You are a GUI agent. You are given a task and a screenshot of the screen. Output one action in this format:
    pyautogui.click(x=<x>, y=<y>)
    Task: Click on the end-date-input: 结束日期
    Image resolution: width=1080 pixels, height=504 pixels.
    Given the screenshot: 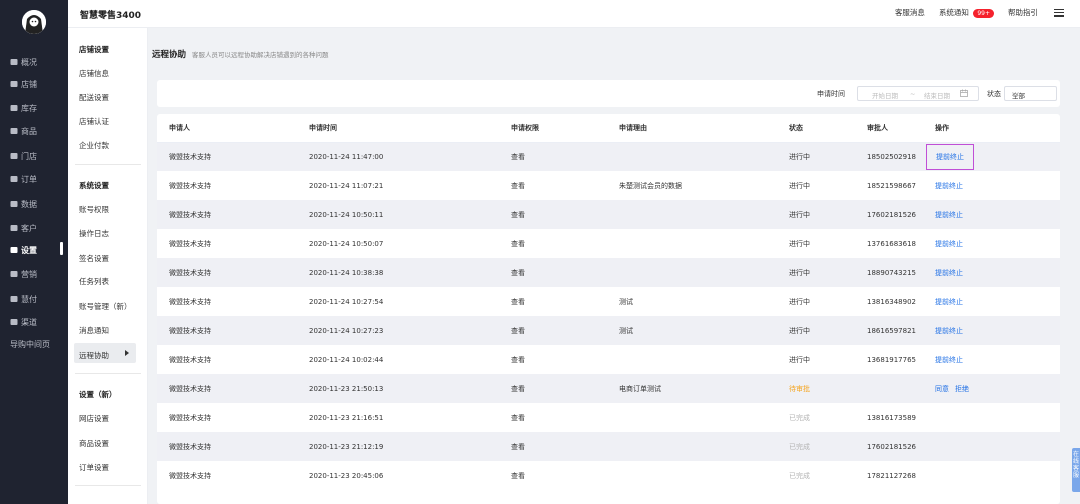 What is the action you would take?
    pyautogui.click(x=937, y=95)
    